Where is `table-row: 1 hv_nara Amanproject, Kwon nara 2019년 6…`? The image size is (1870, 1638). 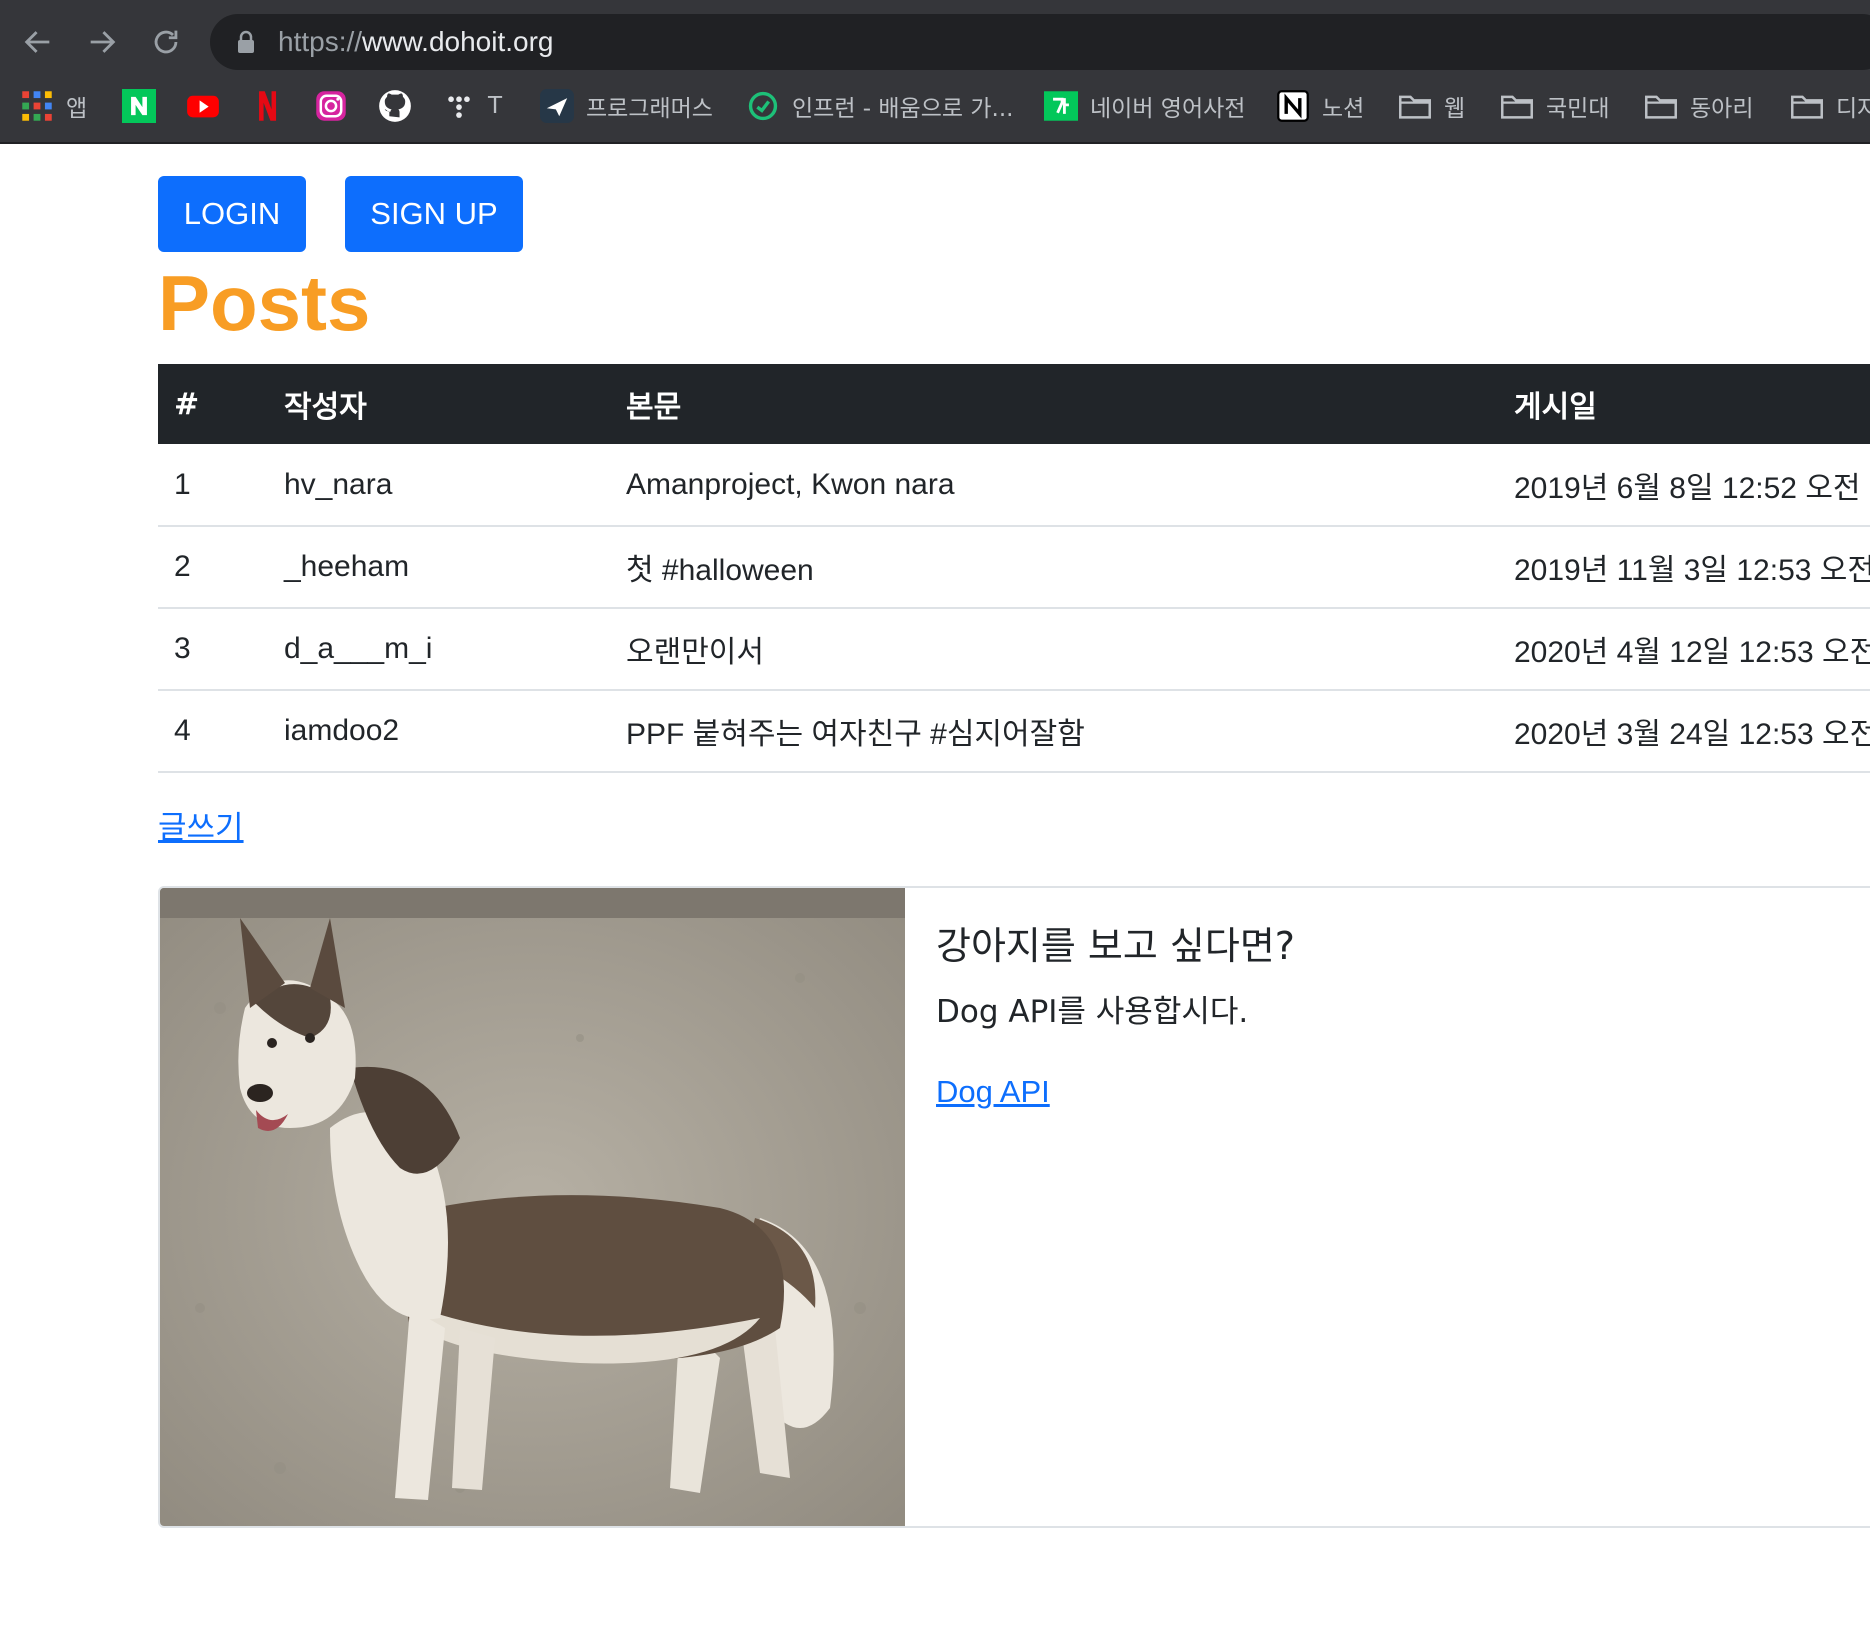
table-row: 1 hv_nara Amanproject, Kwon nara 2019년 6… is located at coordinates (1014, 485).